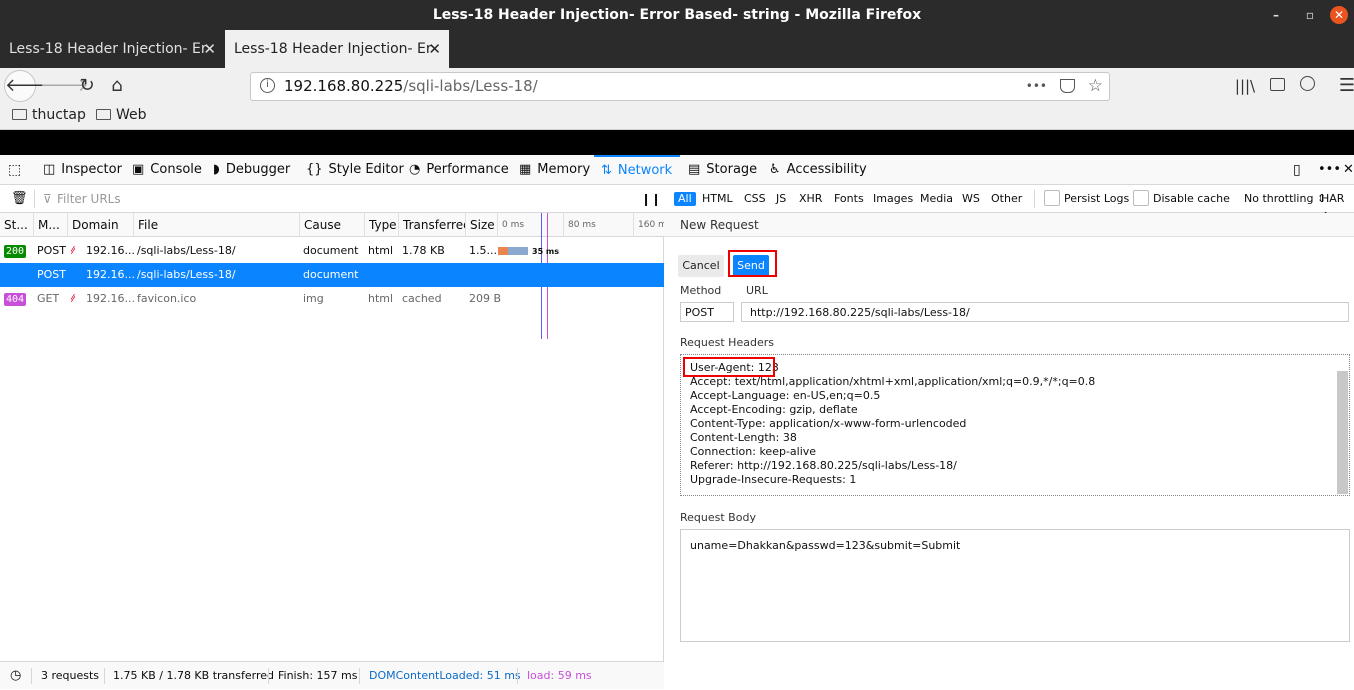 The height and width of the screenshot is (690, 1354). What do you see at coordinates (121, 115) in the screenshot?
I see `bookmark-folder-web: Web` at bounding box center [121, 115].